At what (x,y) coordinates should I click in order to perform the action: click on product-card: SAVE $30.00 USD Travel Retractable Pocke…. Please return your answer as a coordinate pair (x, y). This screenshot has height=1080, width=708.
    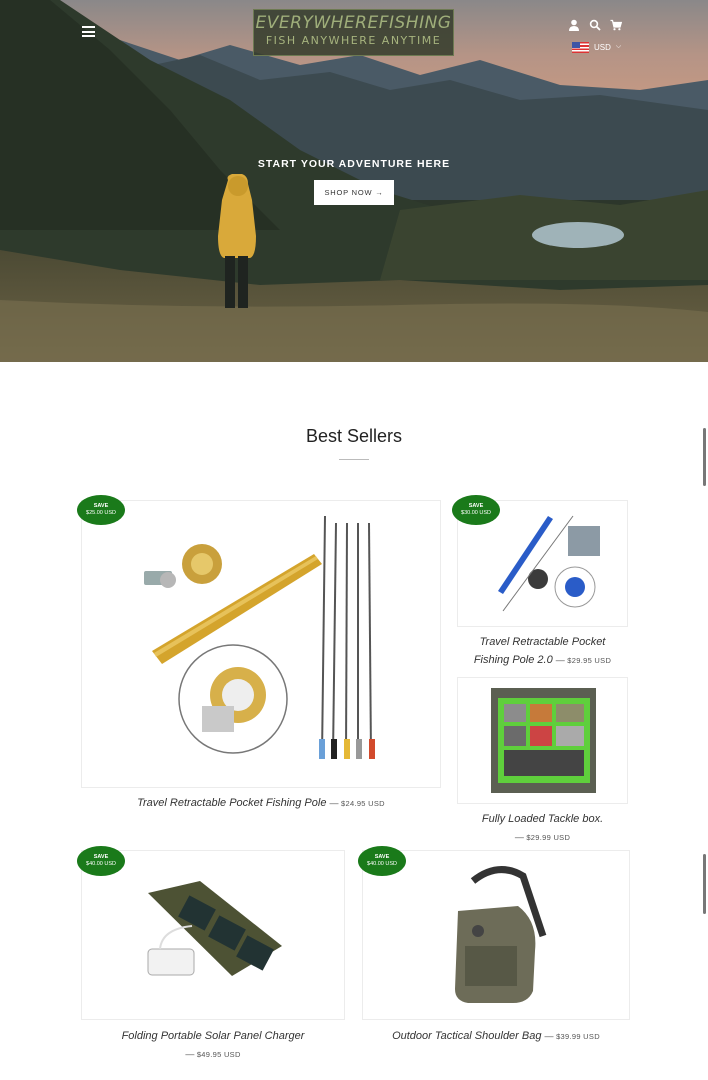
    Looking at the image, I should click on (541, 584).